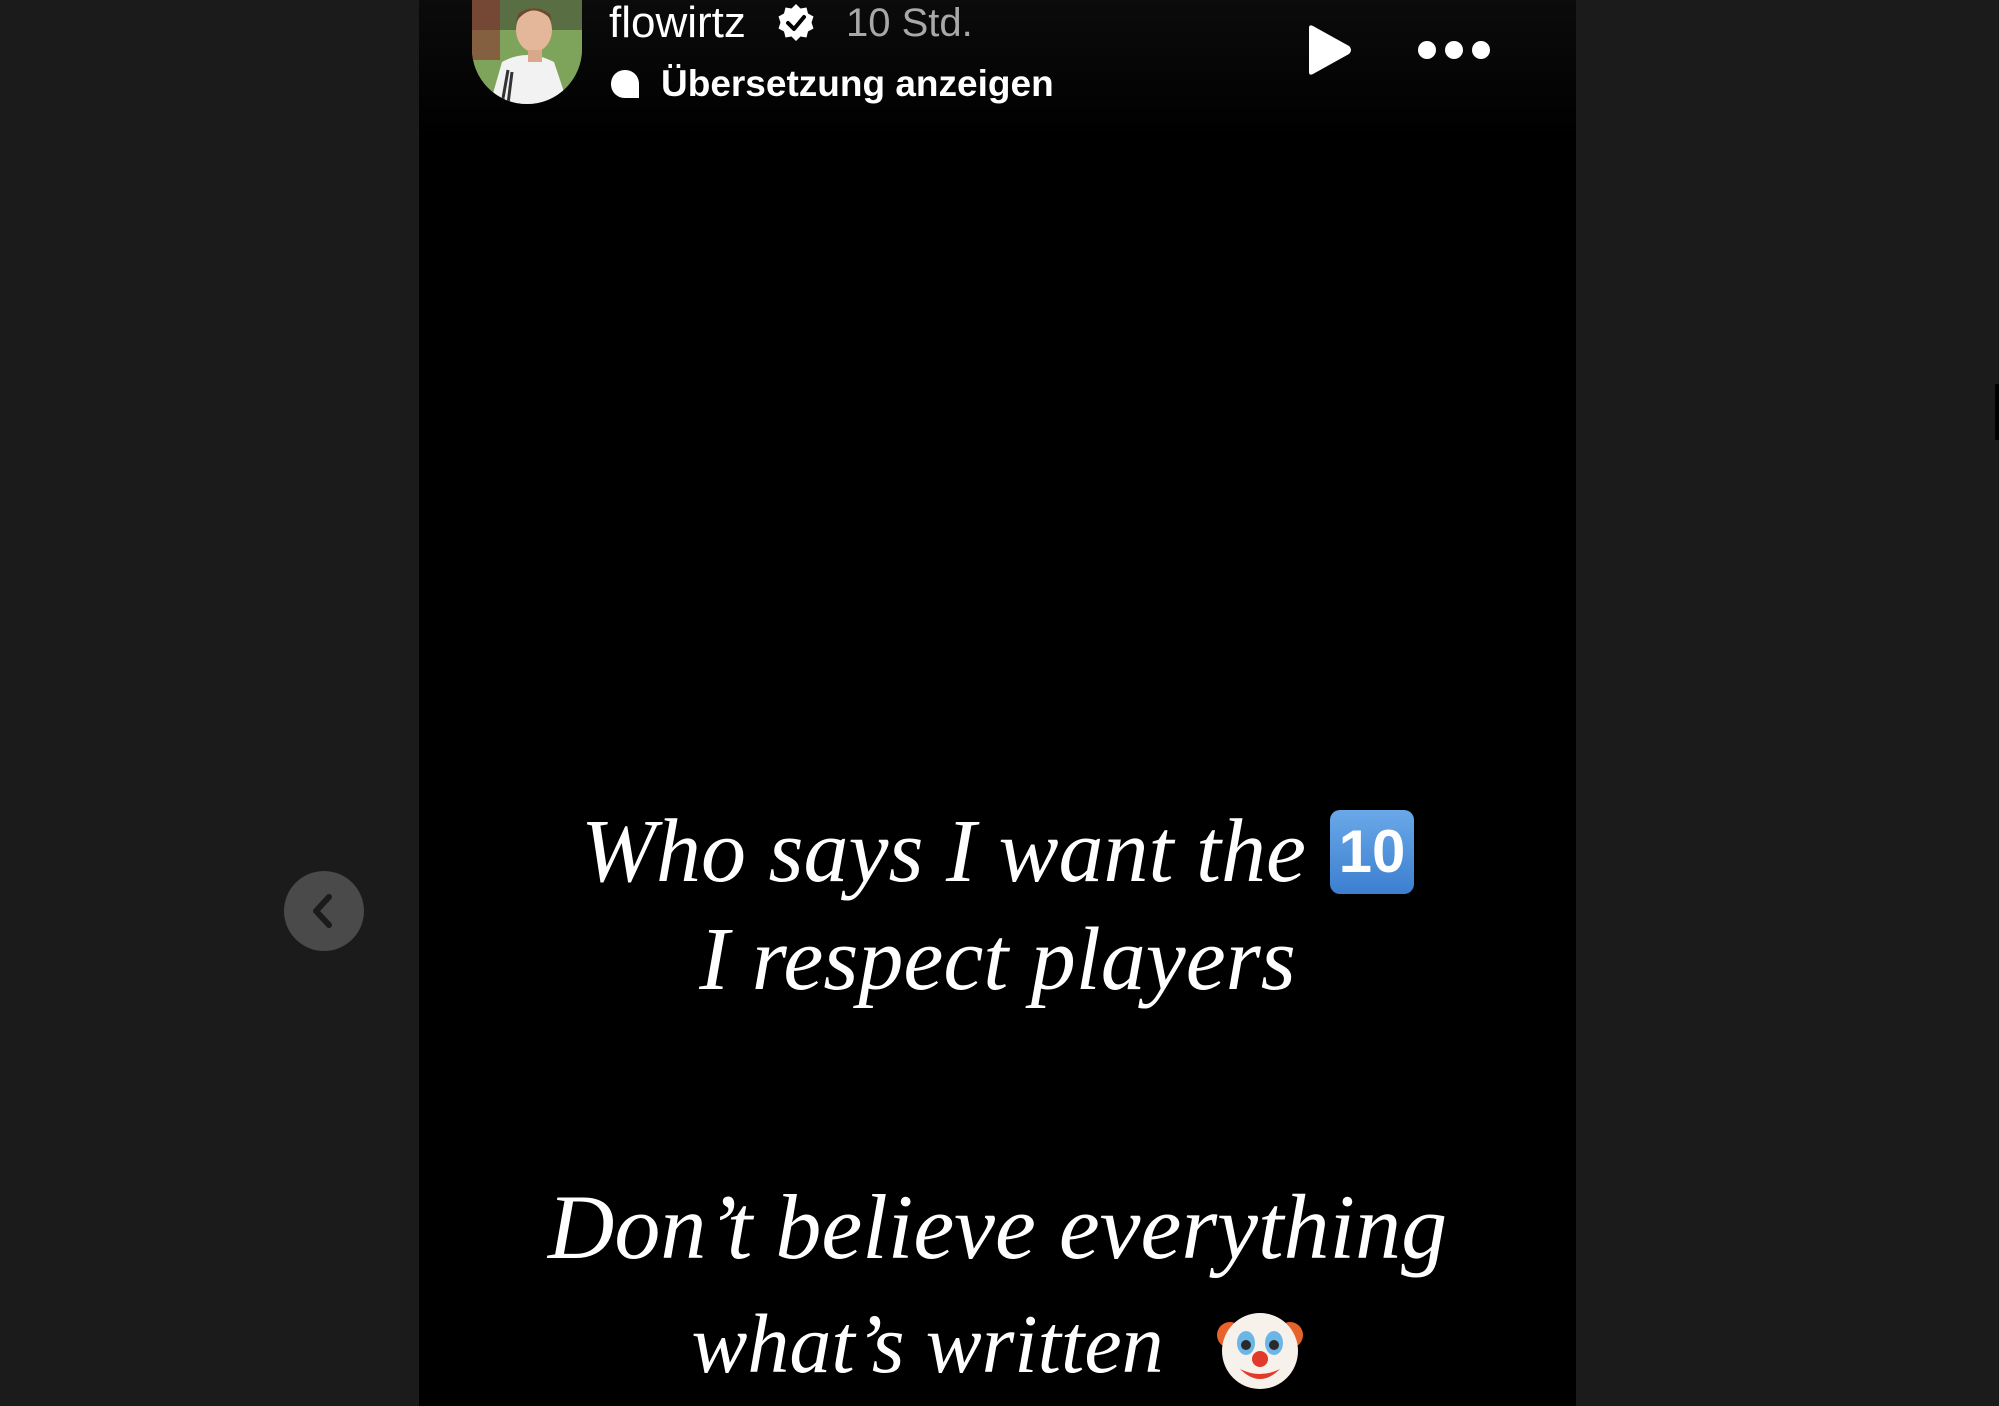 The image size is (1999, 1406). What do you see at coordinates (1259, 1350) in the screenshot?
I see `clown-face-emoji` at bounding box center [1259, 1350].